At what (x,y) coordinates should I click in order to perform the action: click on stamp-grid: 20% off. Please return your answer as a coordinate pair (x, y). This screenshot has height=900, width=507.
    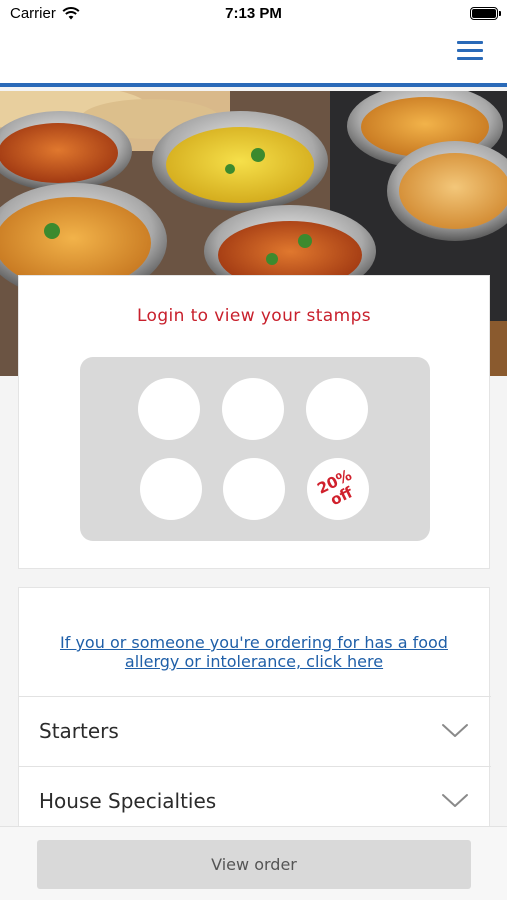
    Looking at the image, I should click on (255, 449).